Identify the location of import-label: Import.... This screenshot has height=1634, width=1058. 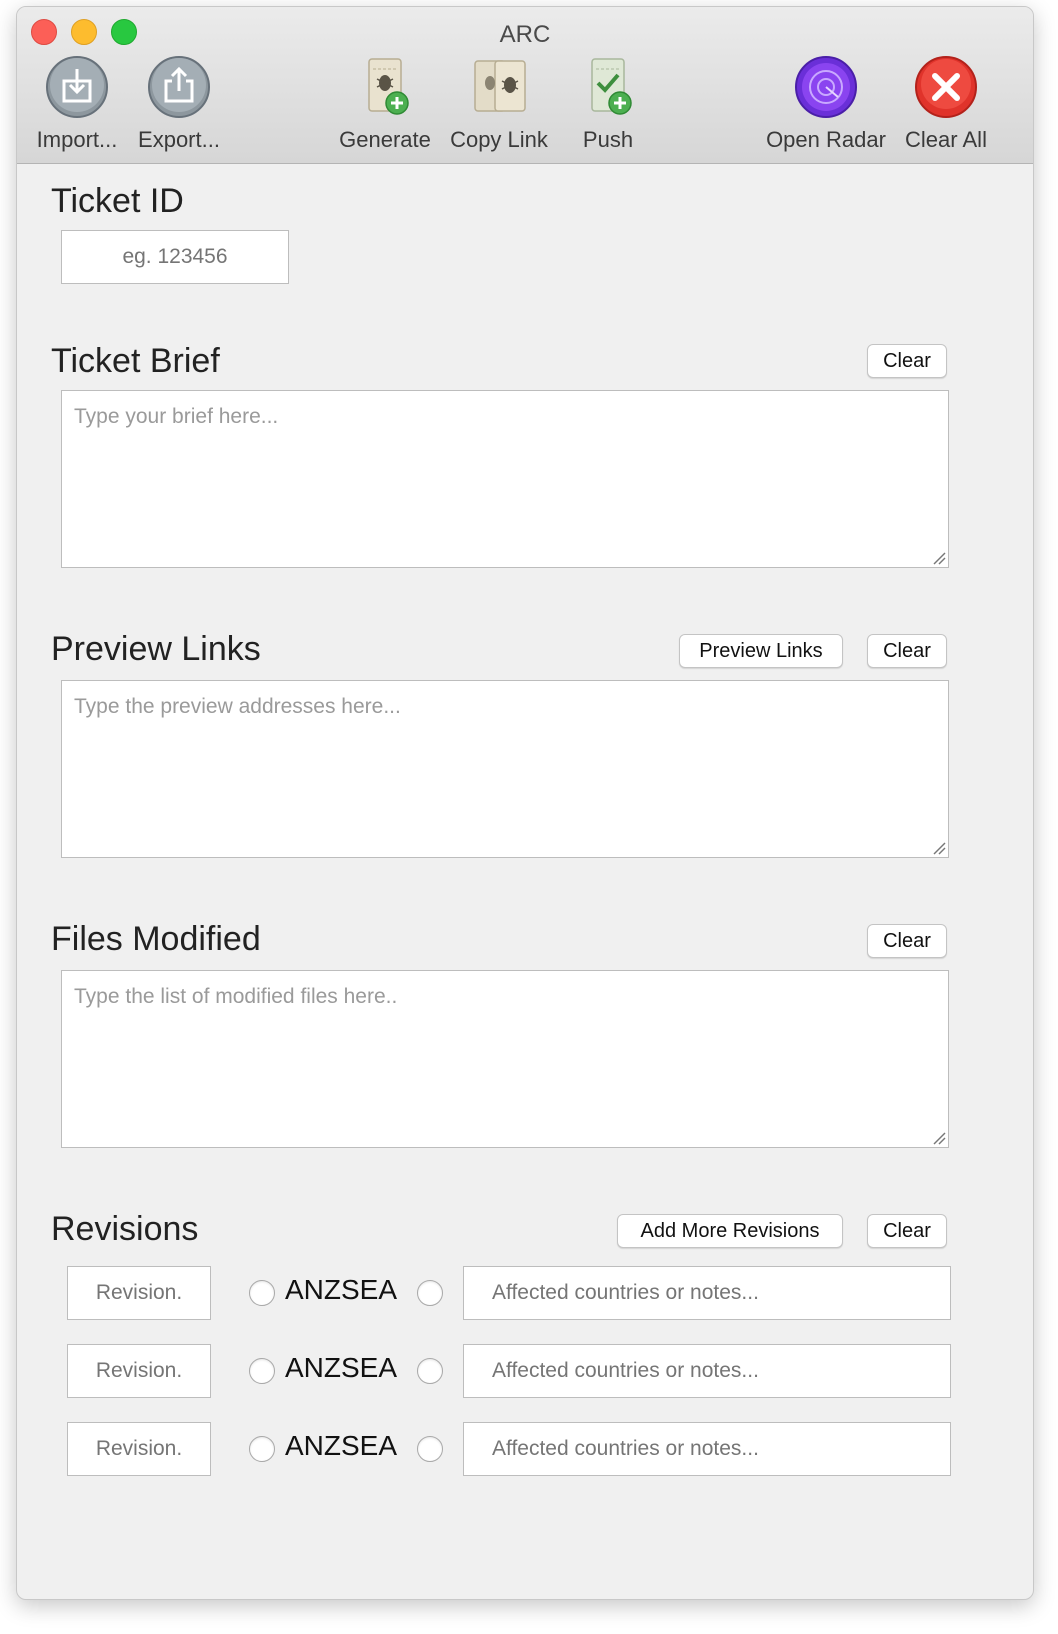
(77, 139).